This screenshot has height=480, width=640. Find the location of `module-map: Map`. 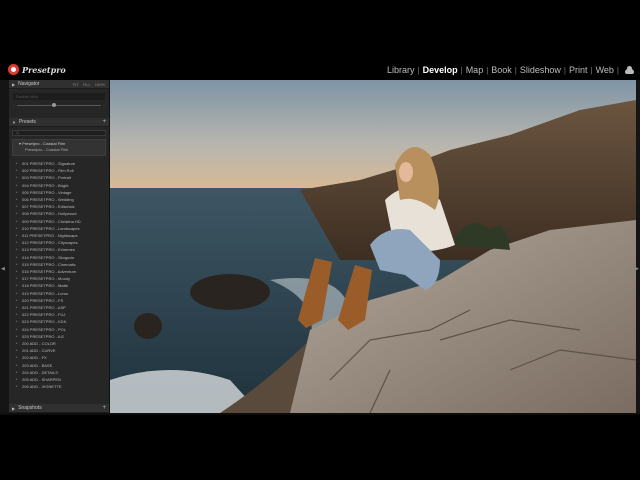

module-map: Map is located at coordinates (475, 70).